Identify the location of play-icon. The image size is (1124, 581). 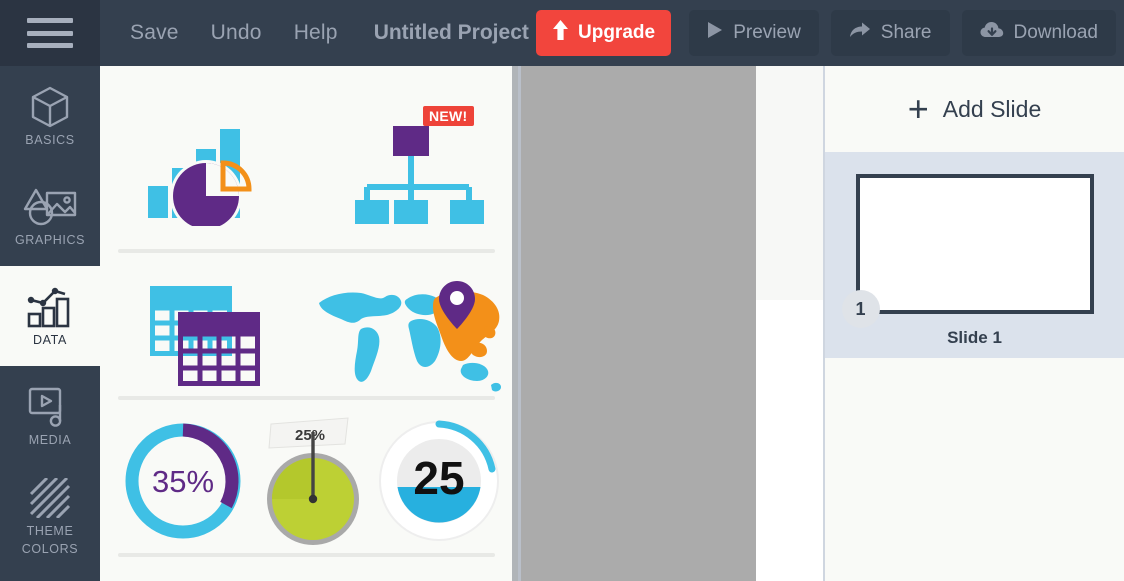
(715, 33).